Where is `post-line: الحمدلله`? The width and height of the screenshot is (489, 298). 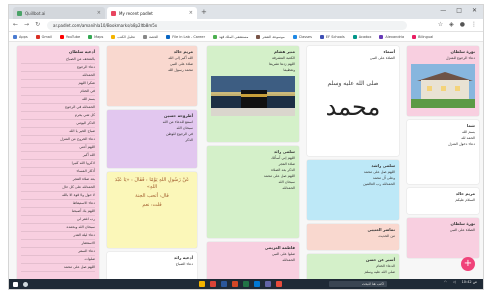 post-line: الحمدلله is located at coordinates (288, 260).